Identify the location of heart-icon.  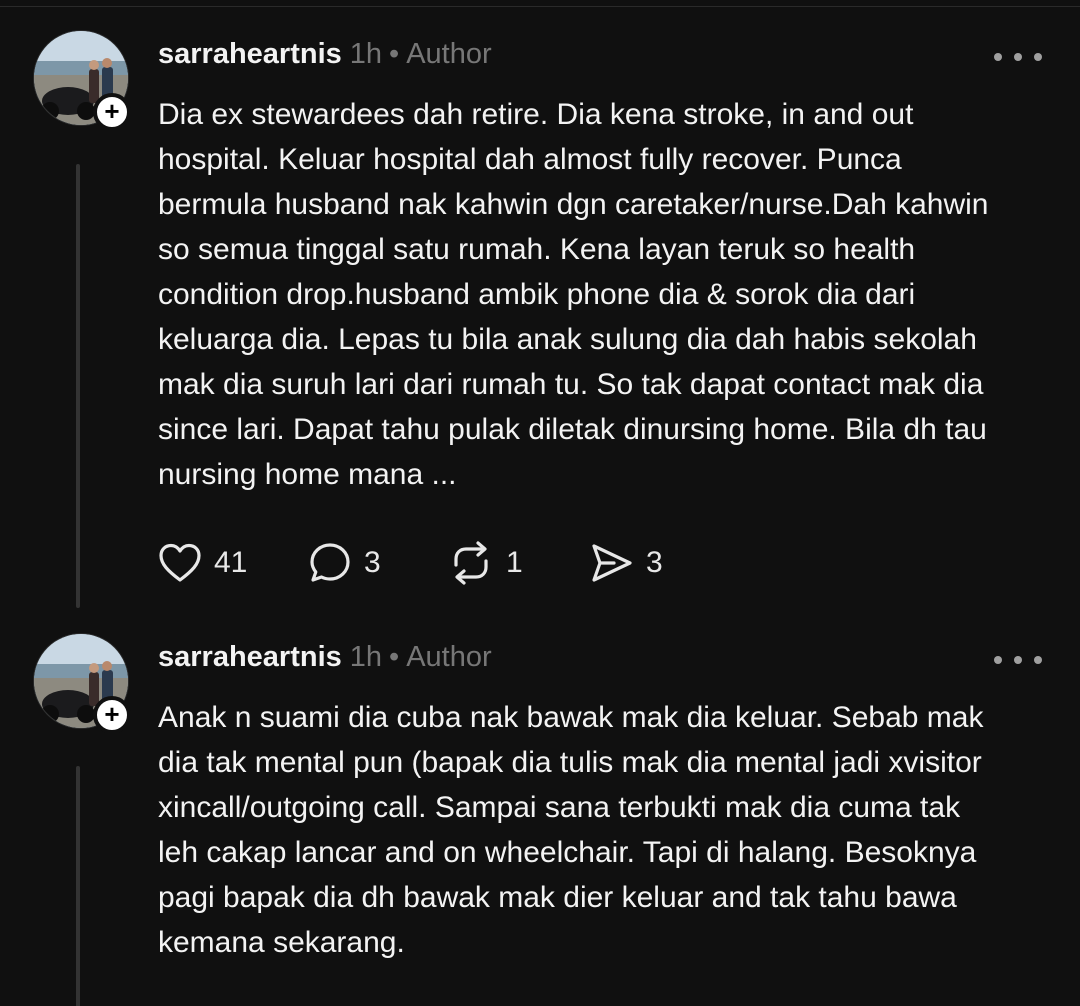
(180, 562).